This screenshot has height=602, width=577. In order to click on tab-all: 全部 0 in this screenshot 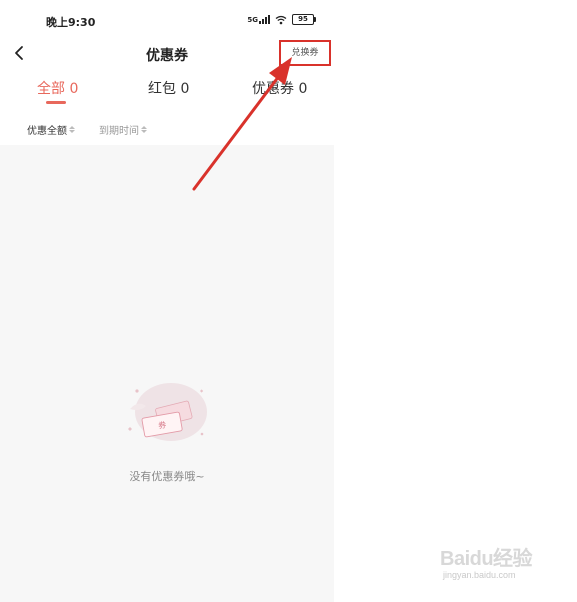, I will do `click(57, 88)`.